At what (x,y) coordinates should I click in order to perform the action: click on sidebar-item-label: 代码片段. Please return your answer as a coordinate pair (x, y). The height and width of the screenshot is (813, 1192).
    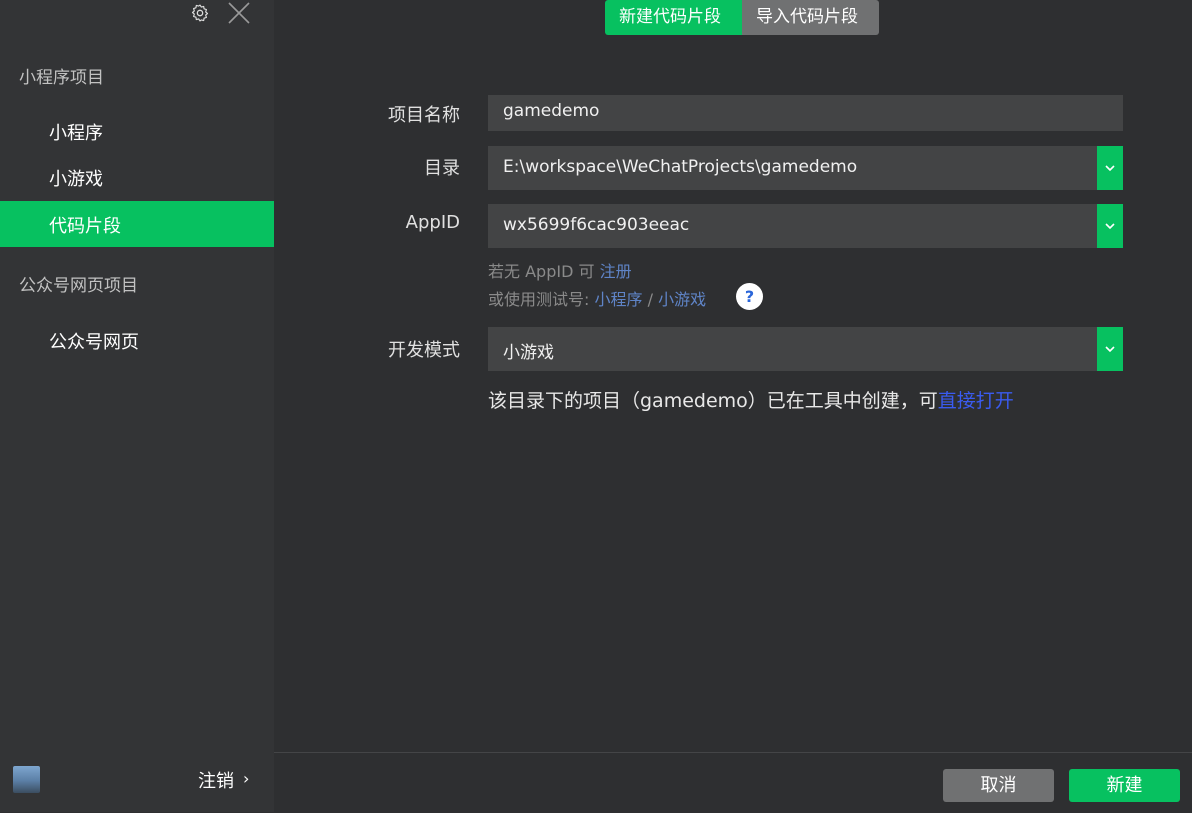
    Looking at the image, I should click on (85, 226).